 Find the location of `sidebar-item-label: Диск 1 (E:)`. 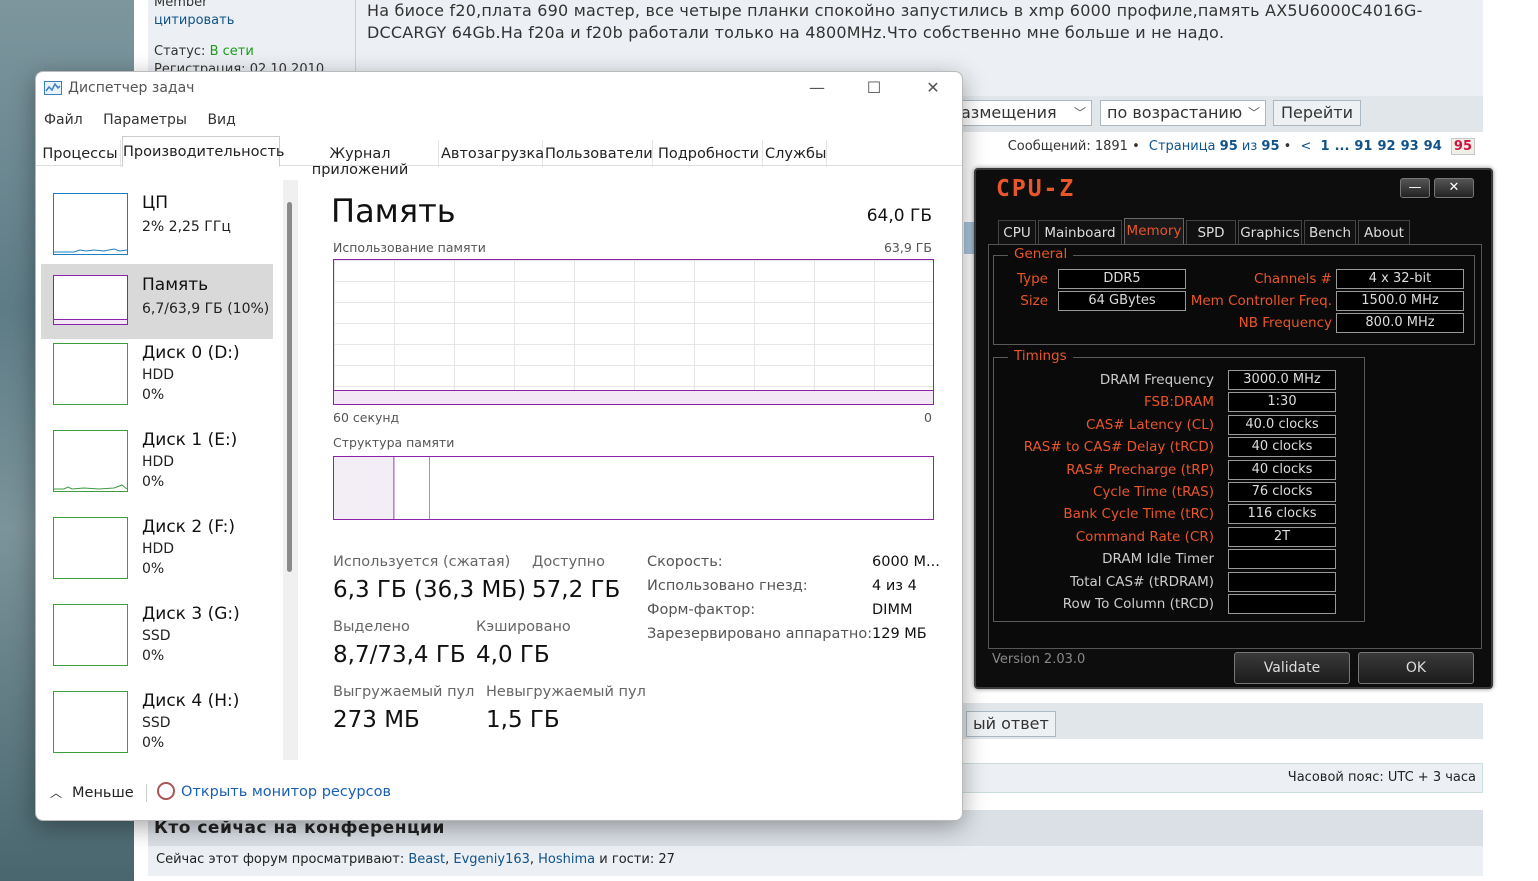

sidebar-item-label: Диск 1 (E:) is located at coordinates (190, 440).